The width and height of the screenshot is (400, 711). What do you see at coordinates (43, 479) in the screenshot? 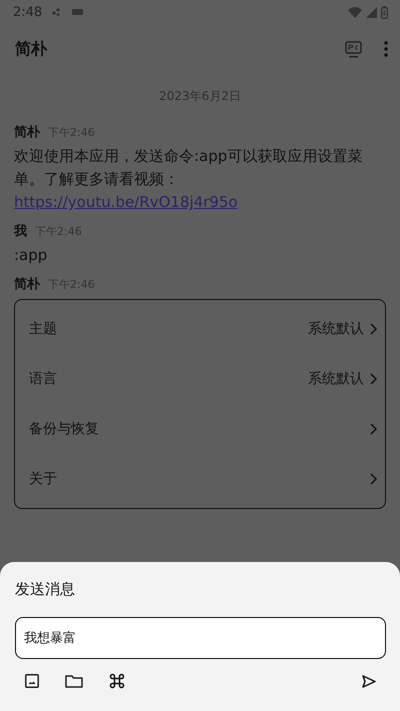
I see `menu-item-label: 关于` at bounding box center [43, 479].